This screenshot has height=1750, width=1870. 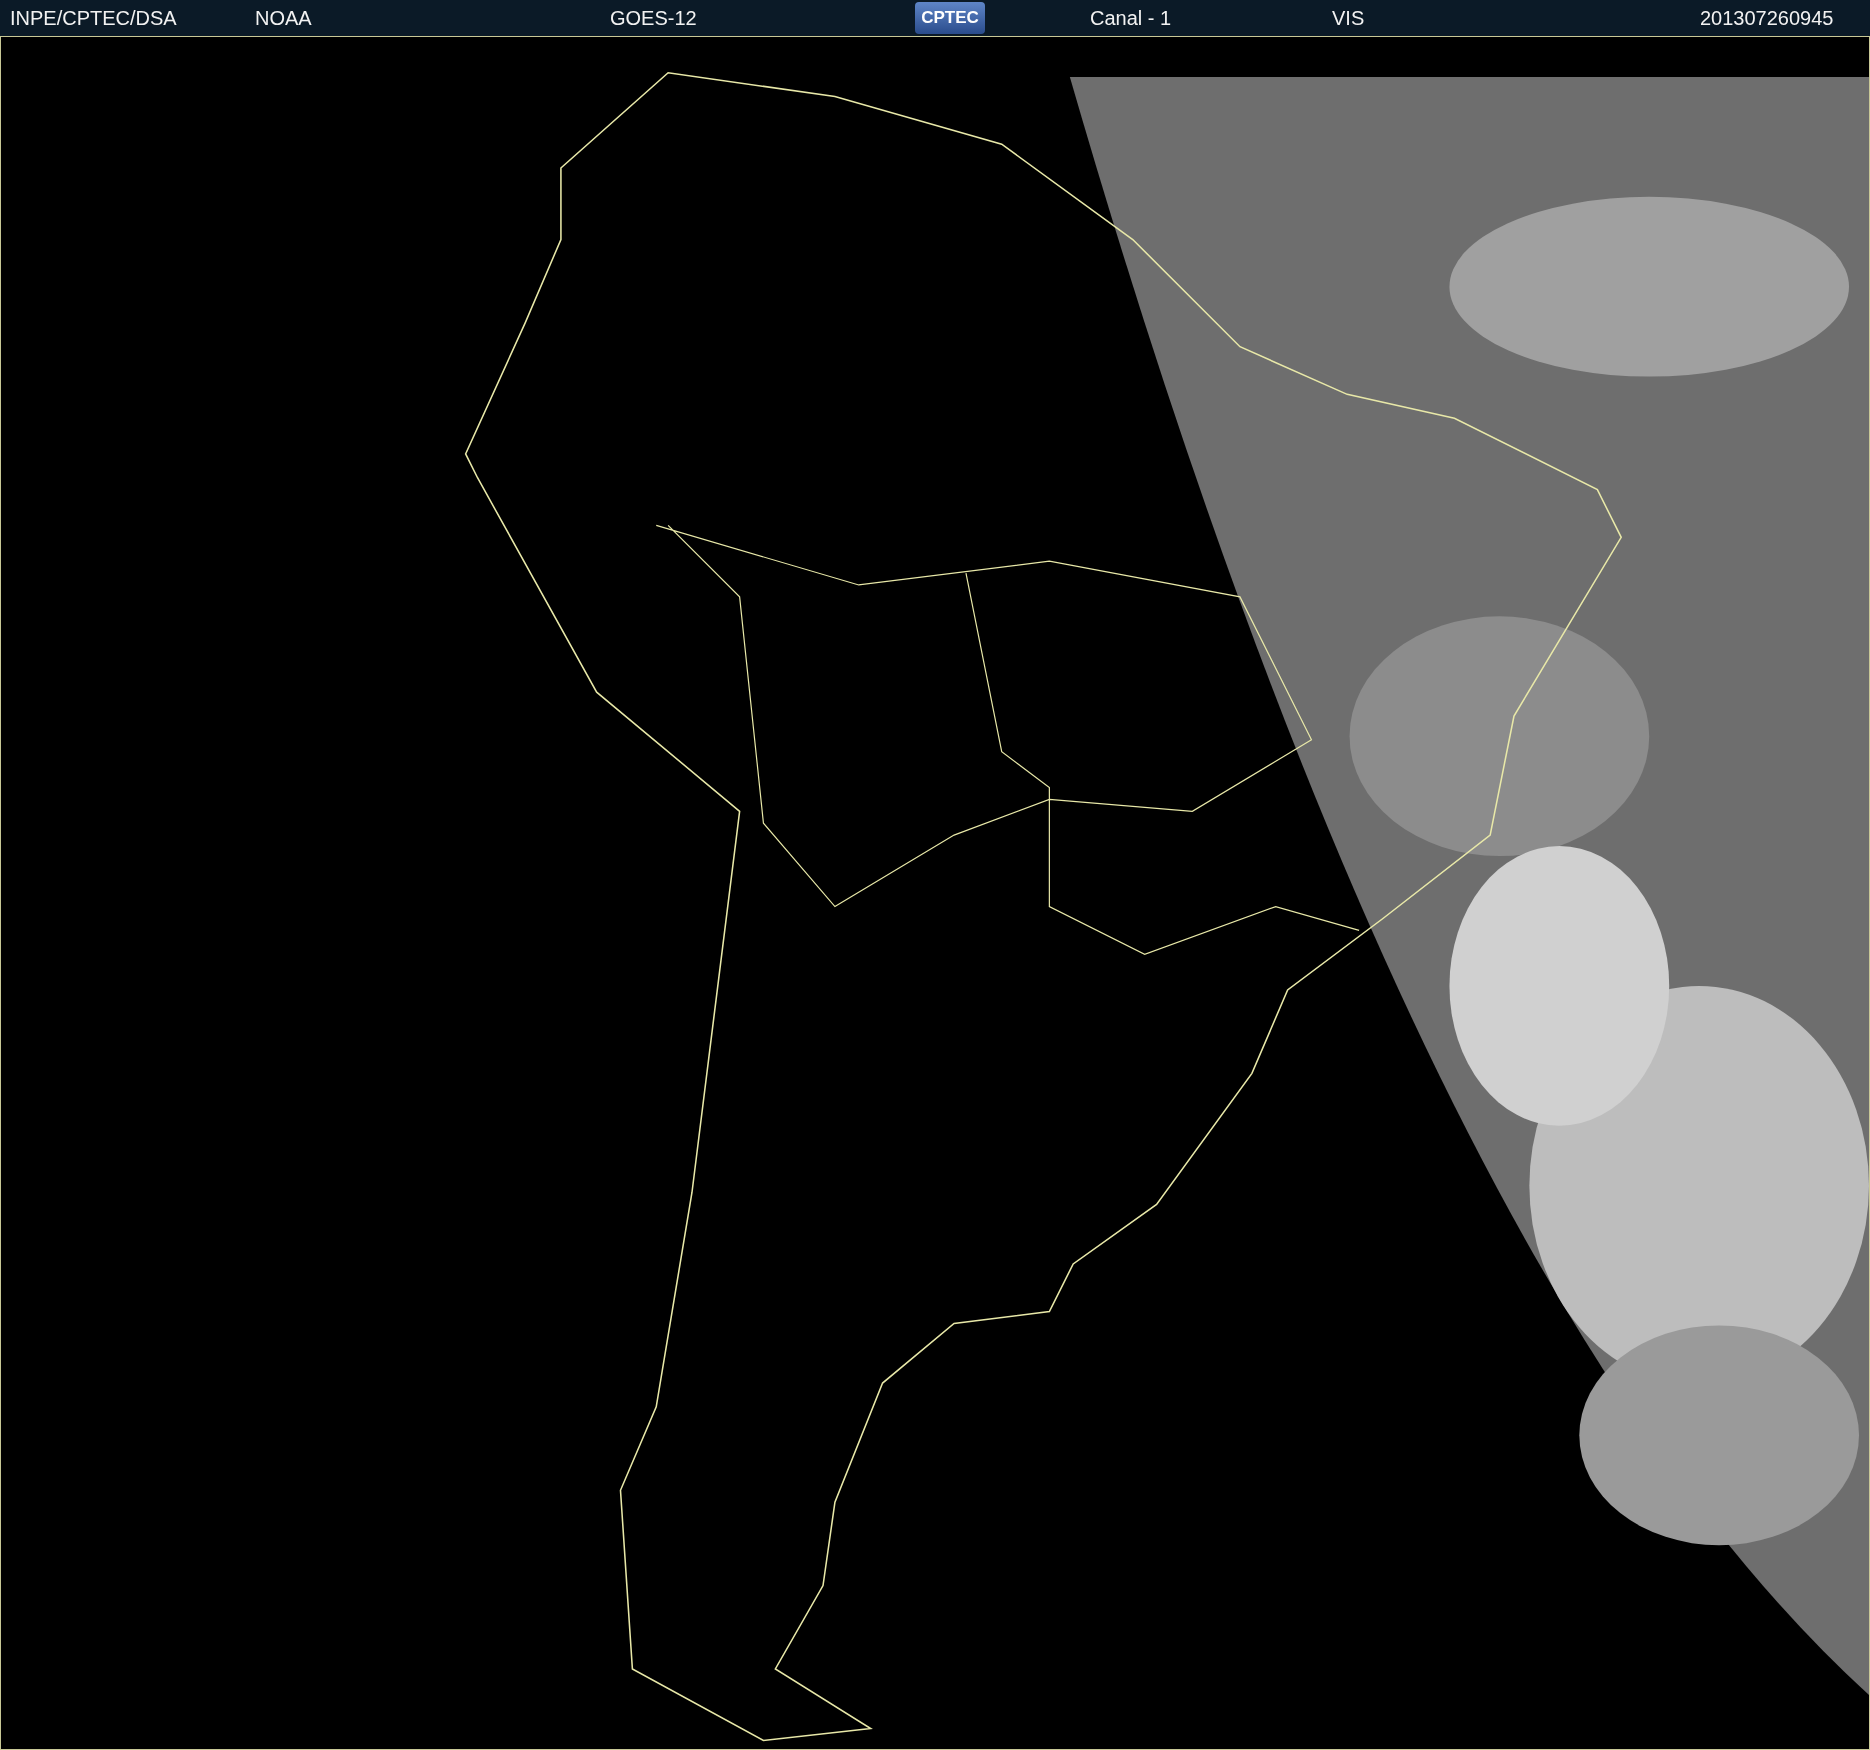 What do you see at coordinates (653, 18) in the screenshot?
I see `header-label: GOES-12` at bounding box center [653, 18].